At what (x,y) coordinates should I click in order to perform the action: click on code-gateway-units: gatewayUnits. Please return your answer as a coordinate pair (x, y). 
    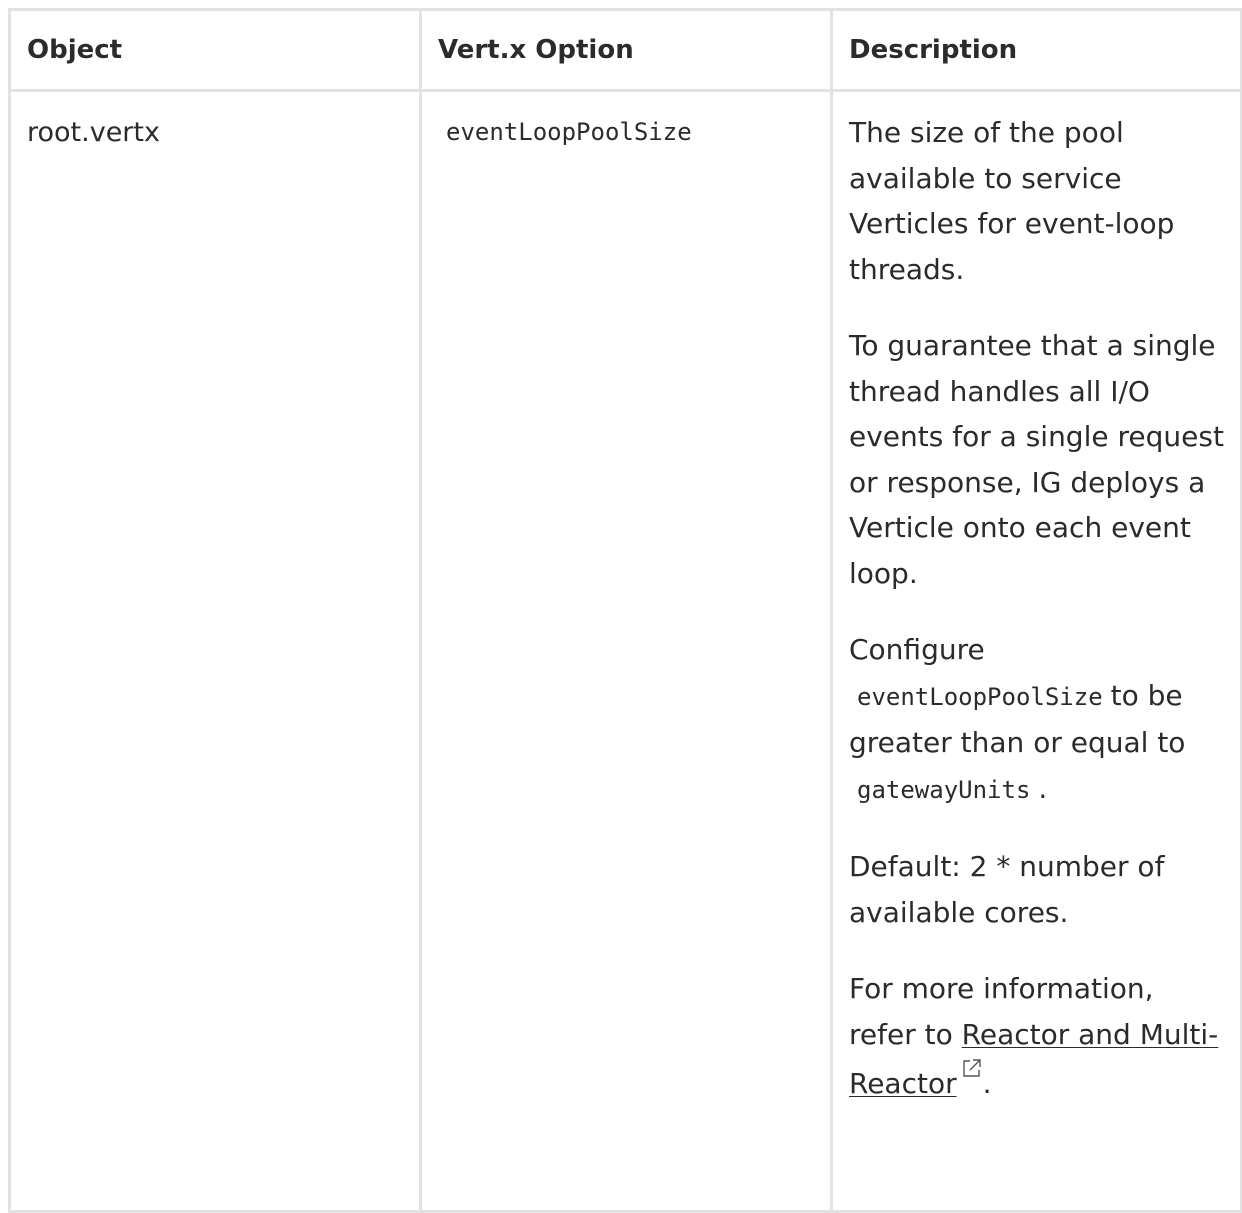
    Looking at the image, I should click on (944, 789).